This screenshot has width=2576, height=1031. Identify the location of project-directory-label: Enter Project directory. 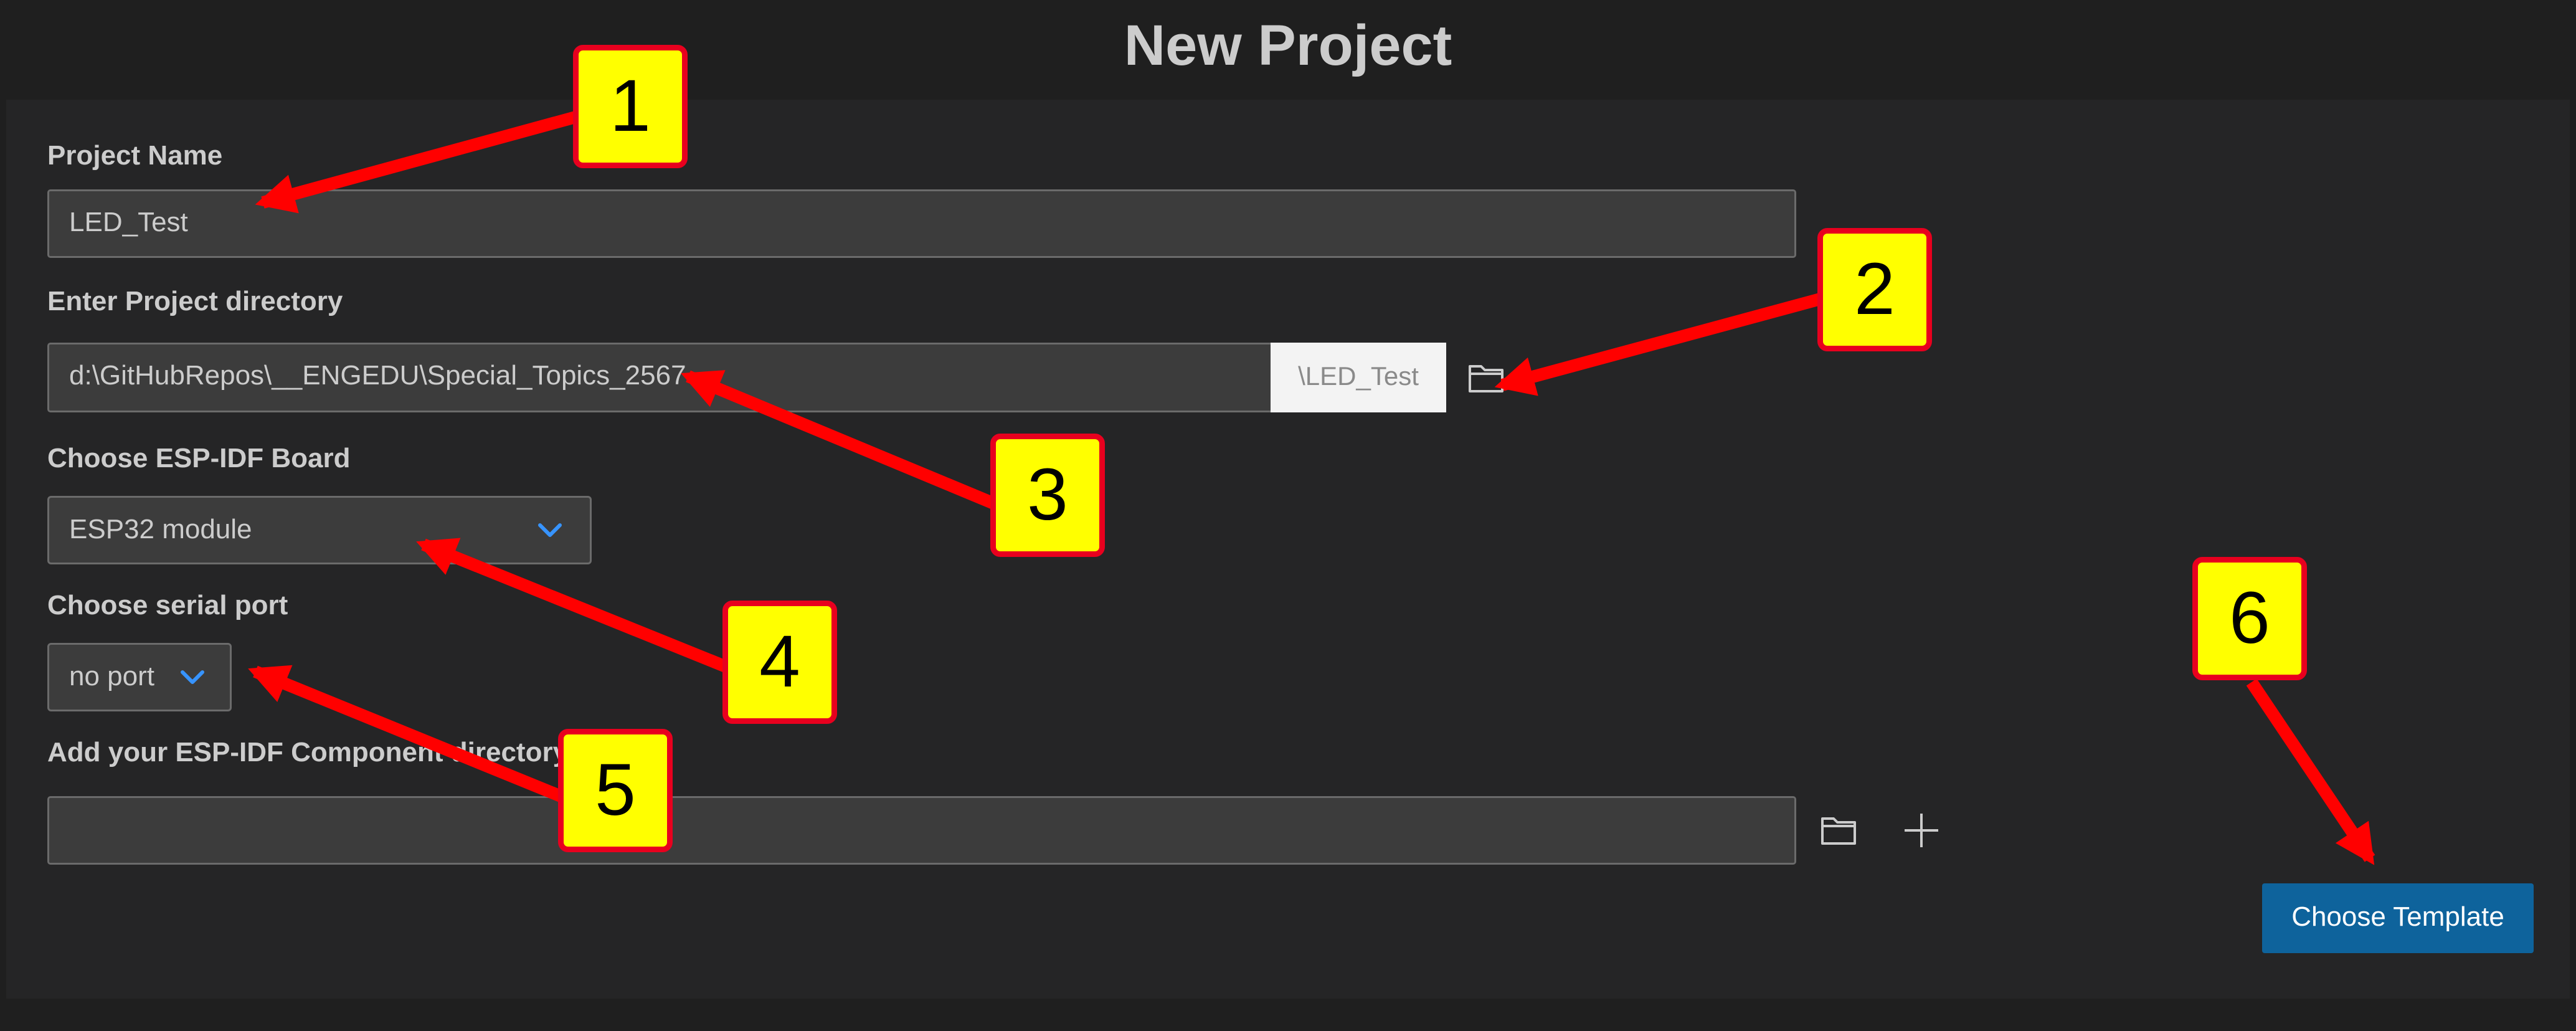
(195, 301).